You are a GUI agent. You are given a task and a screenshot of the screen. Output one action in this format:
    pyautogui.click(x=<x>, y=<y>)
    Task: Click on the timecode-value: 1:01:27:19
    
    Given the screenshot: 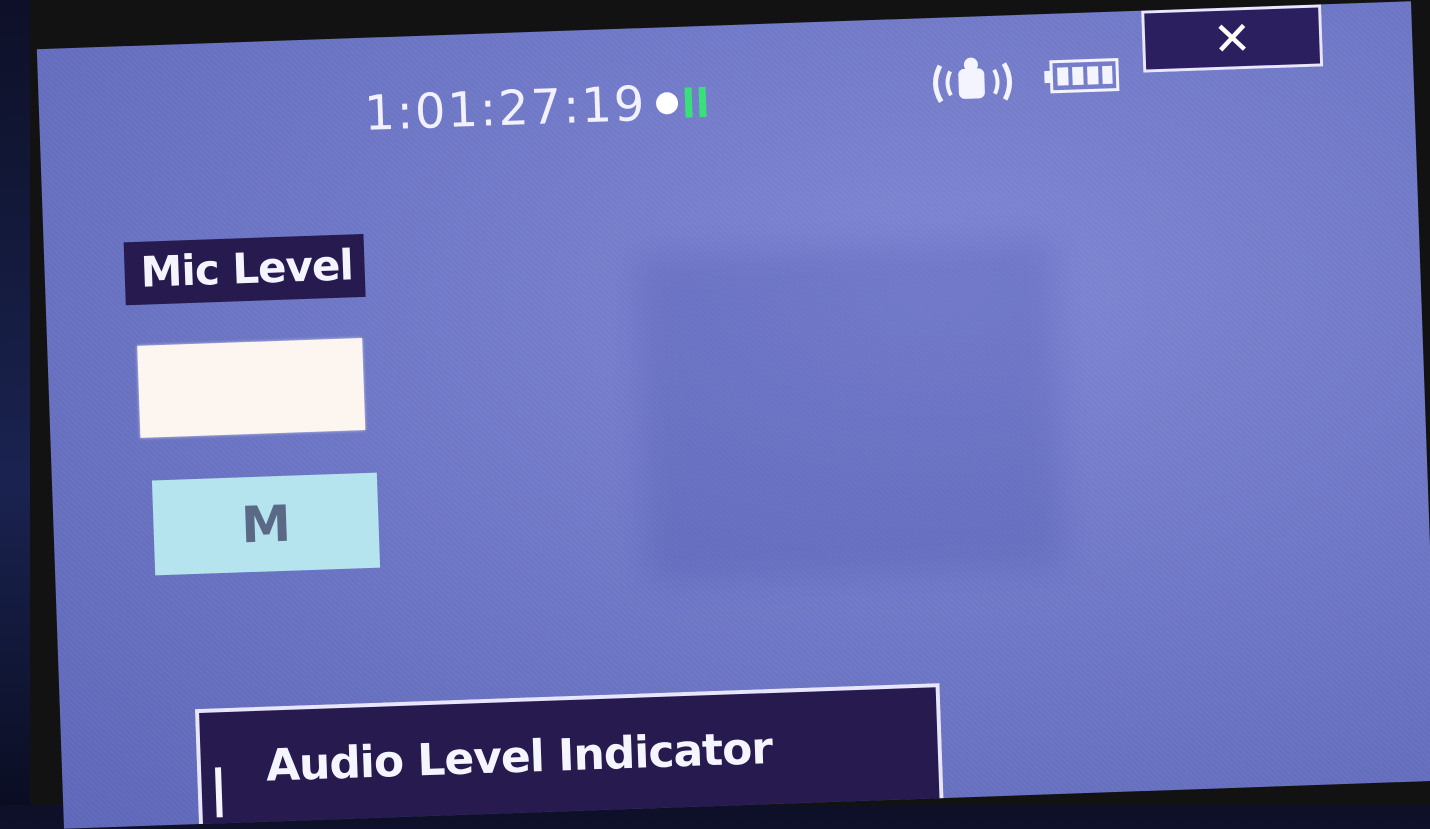 What is the action you would take?
    pyautogui.click(x=505, y=109)
    